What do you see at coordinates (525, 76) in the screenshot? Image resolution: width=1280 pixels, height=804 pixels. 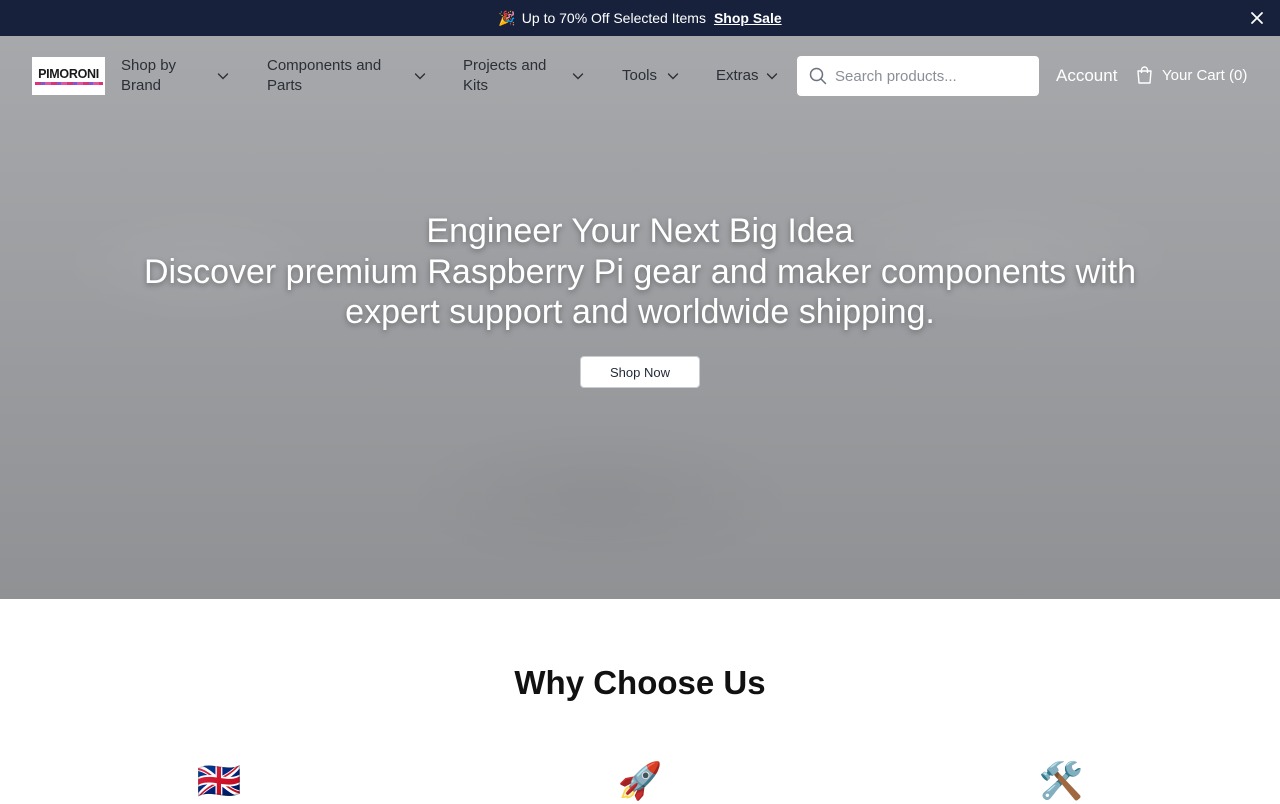 I see `nav-projects-and-kits: Projects and Kits` at bounding box center [525, 76].